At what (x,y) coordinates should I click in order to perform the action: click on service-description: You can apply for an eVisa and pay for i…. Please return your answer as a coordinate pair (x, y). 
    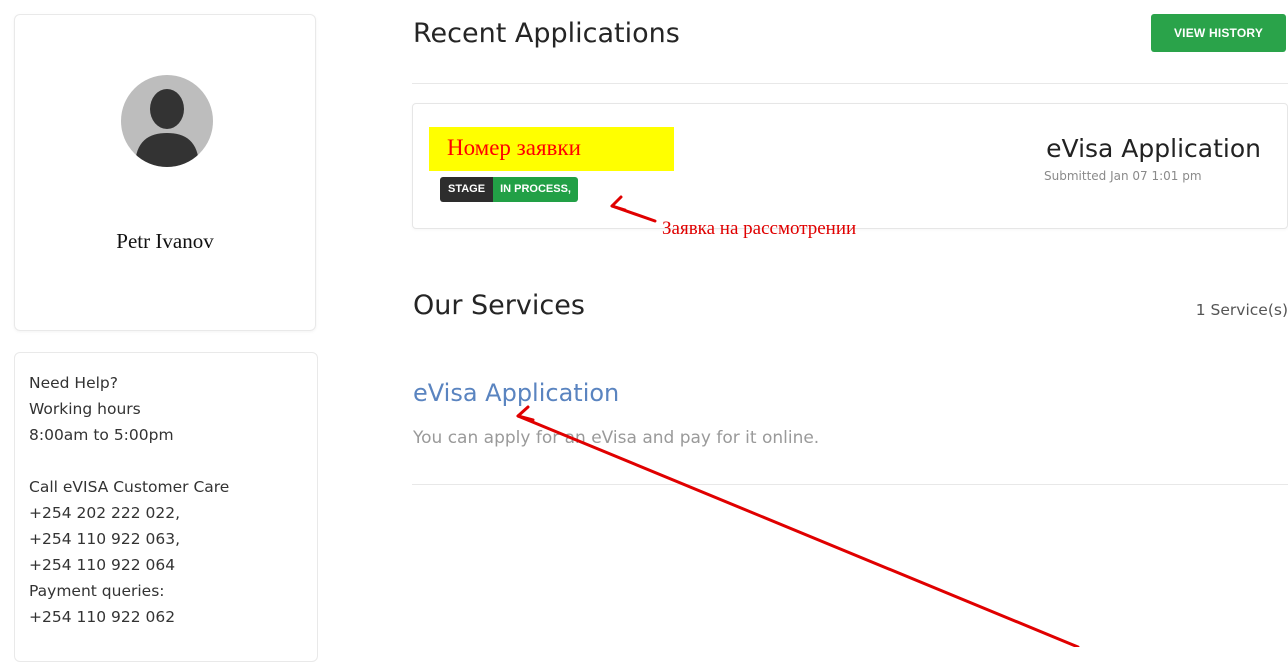
    Looking at the image, I should click on (616, 438).